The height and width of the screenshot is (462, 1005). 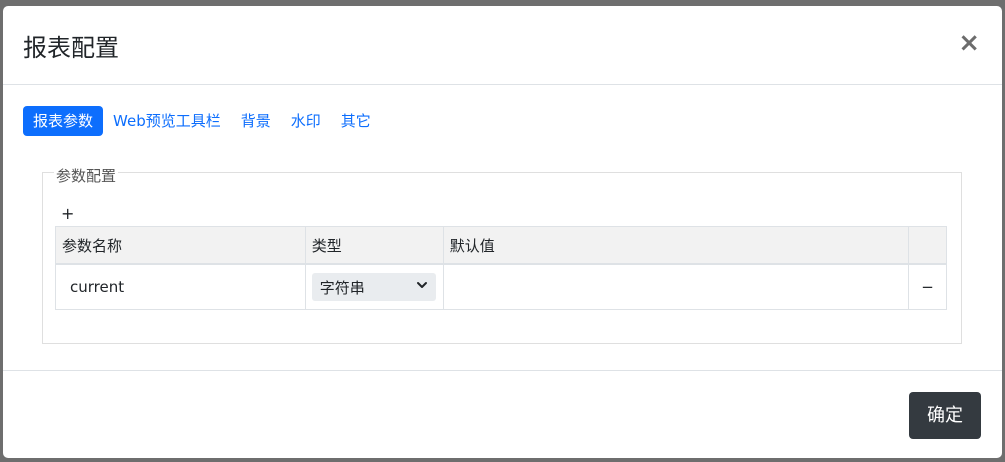 I want to click on table-row: current 字符串 −, so click(x=501, y=286).